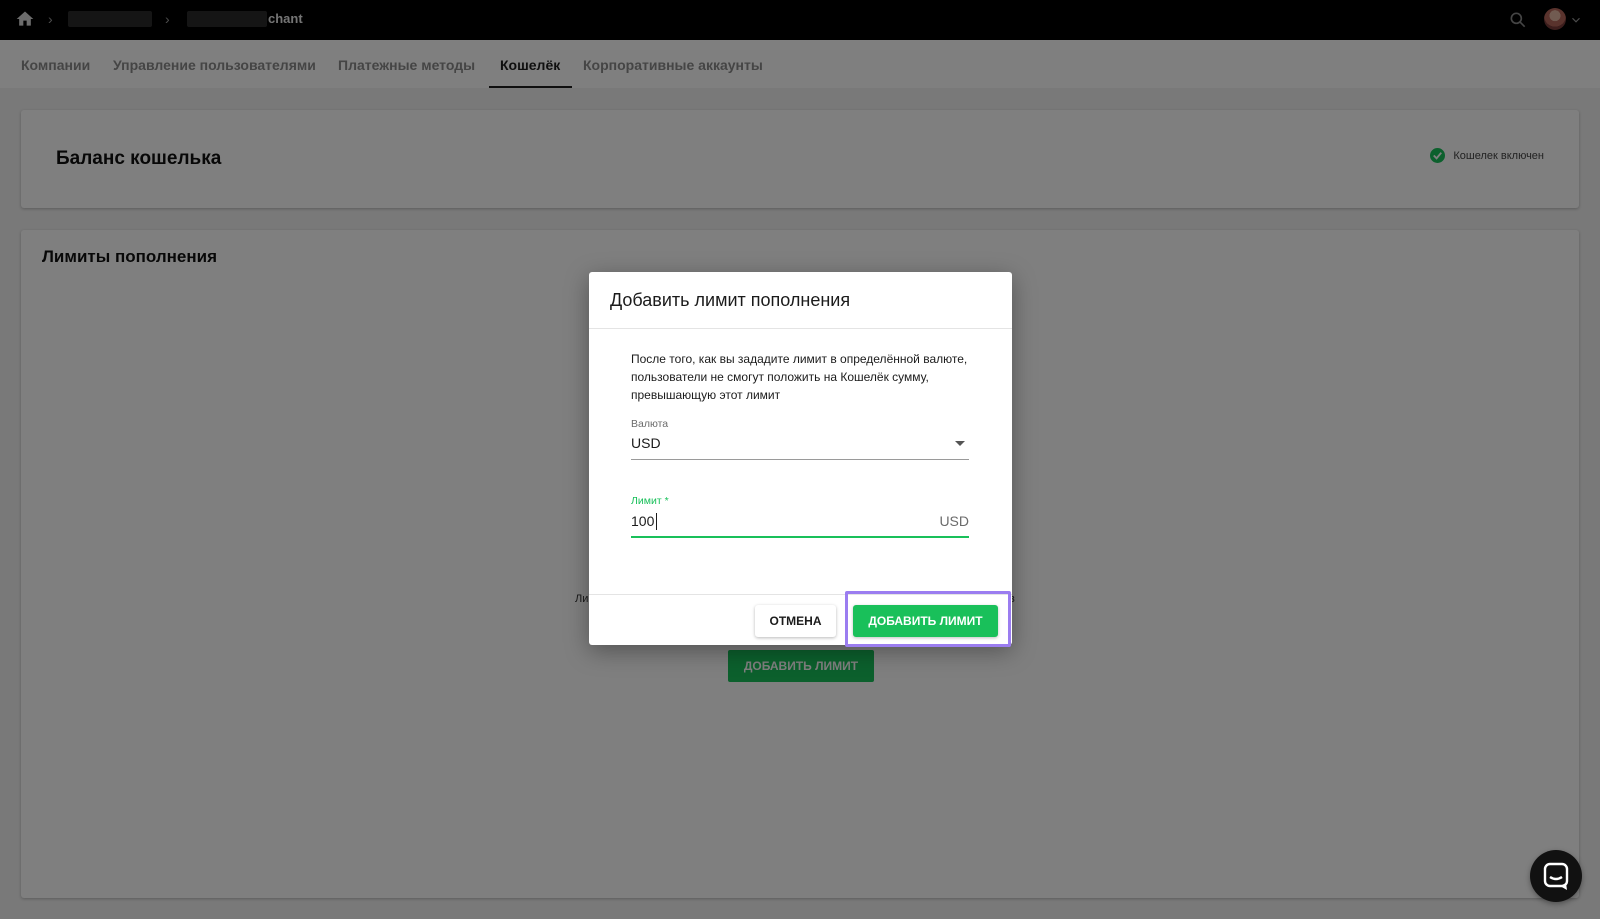 The height and width of the screenshot is (919, 1600). I want to click on limit-input-value: 100, so click(643, 521).